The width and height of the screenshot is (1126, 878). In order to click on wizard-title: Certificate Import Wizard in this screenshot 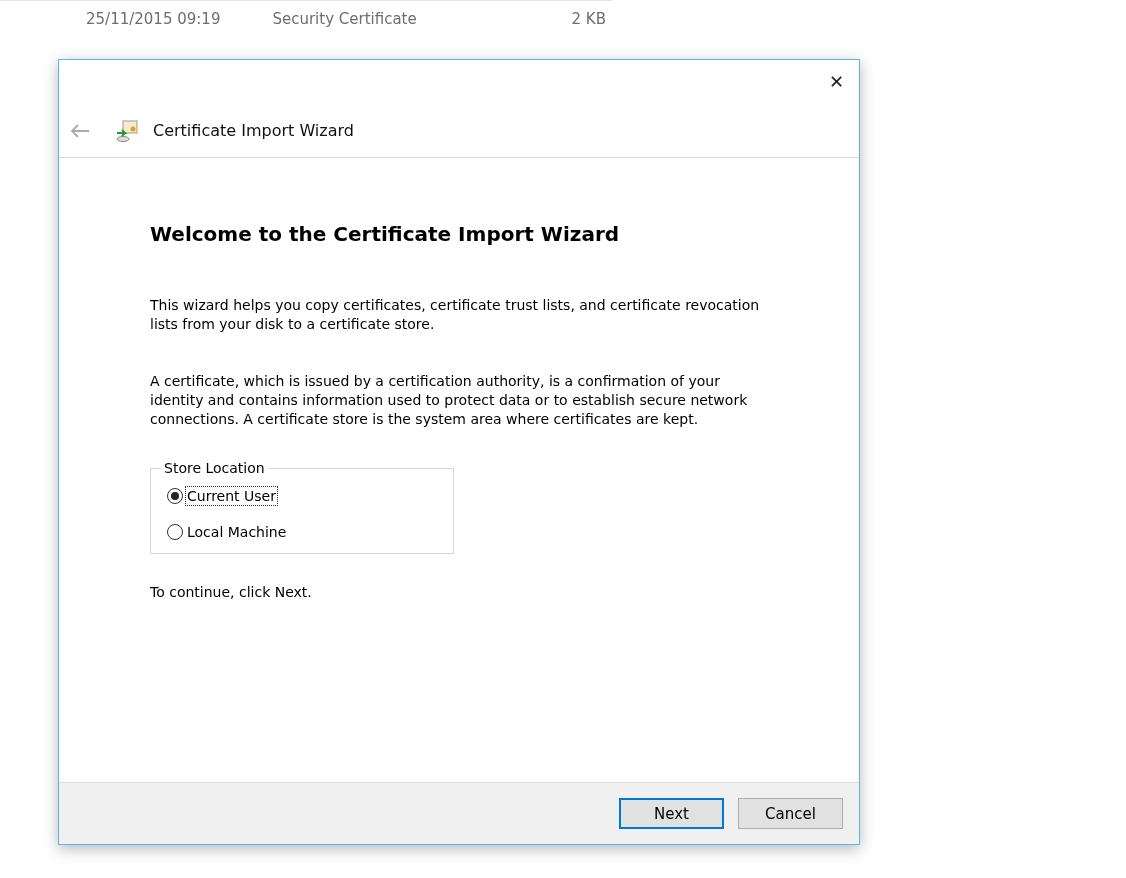, I will do `click(253, 130)`.